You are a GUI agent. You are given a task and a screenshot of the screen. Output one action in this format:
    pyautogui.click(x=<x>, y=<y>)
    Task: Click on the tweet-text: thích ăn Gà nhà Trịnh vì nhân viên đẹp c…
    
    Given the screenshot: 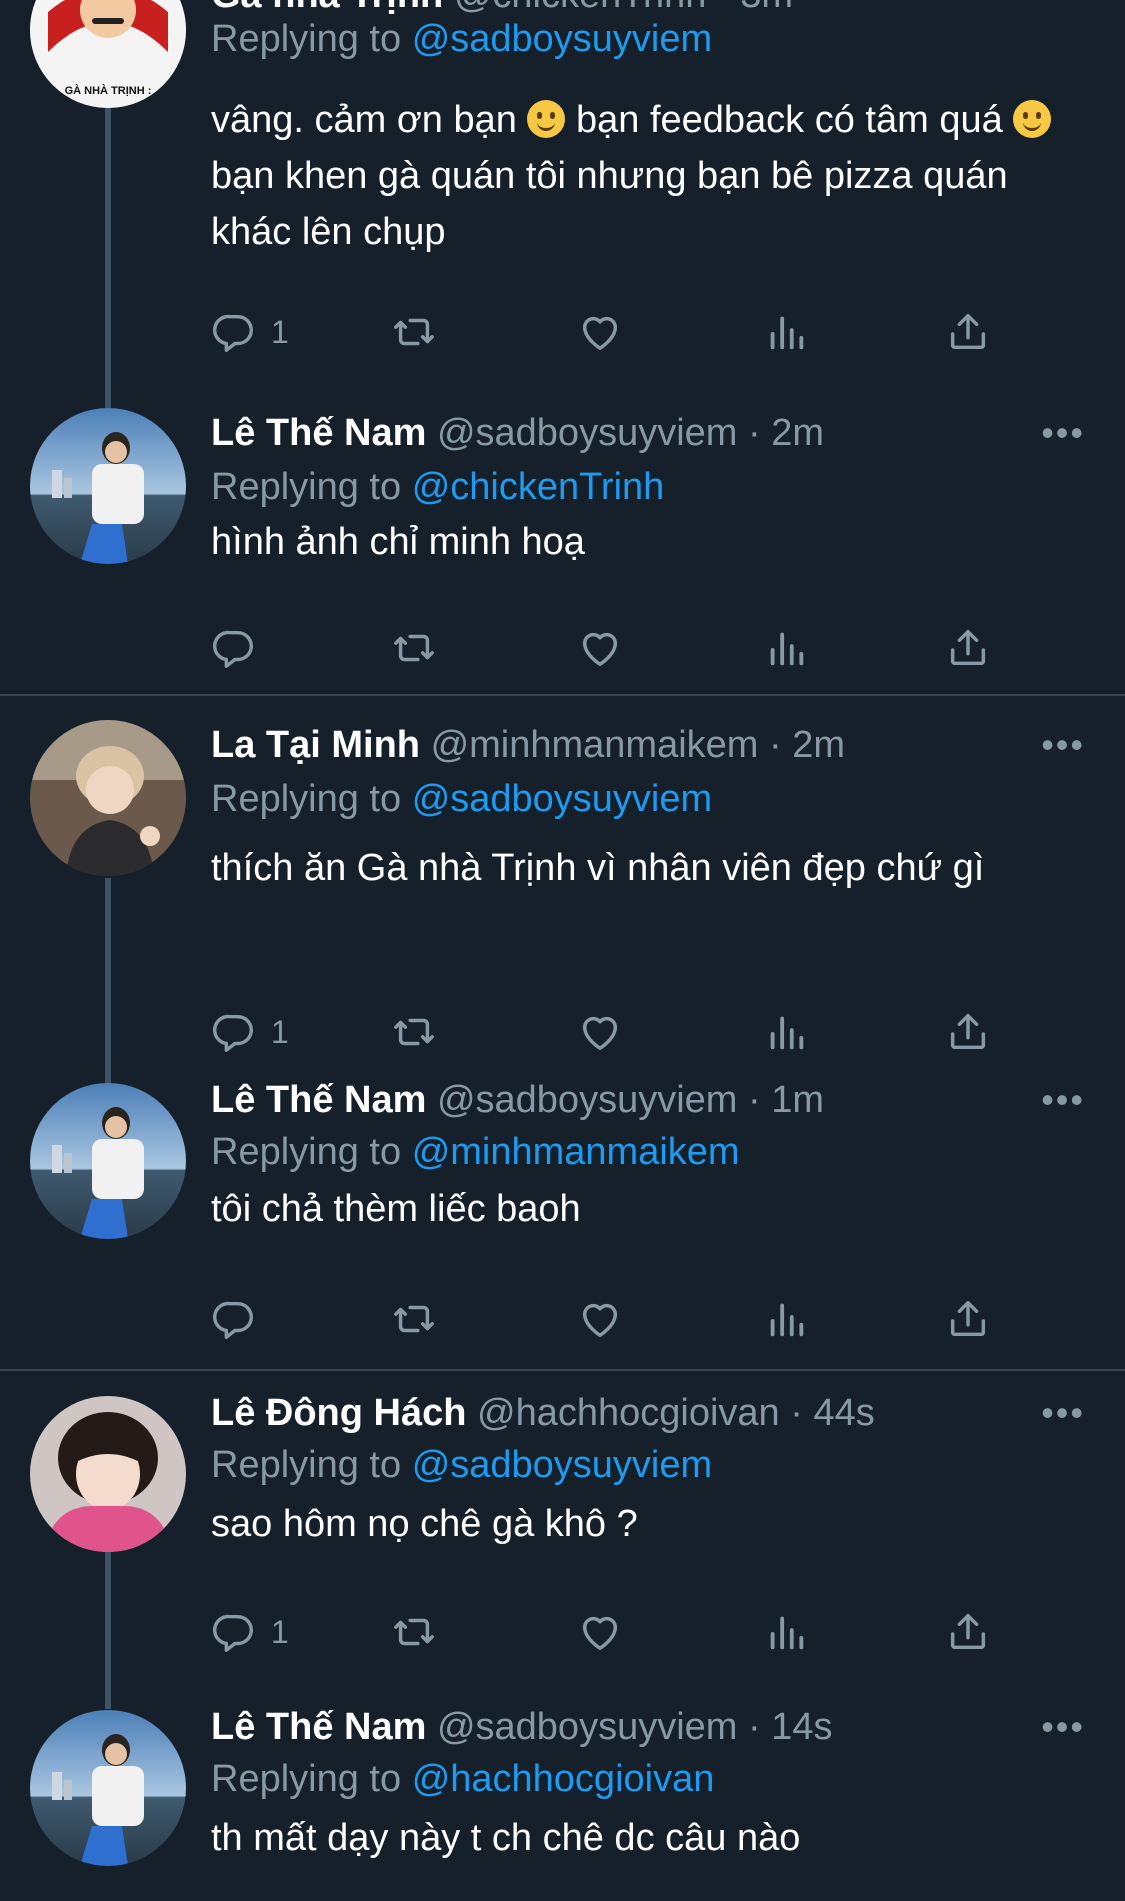 What is the action you would take?
    pyautogui.click(x=598, y=868)
    